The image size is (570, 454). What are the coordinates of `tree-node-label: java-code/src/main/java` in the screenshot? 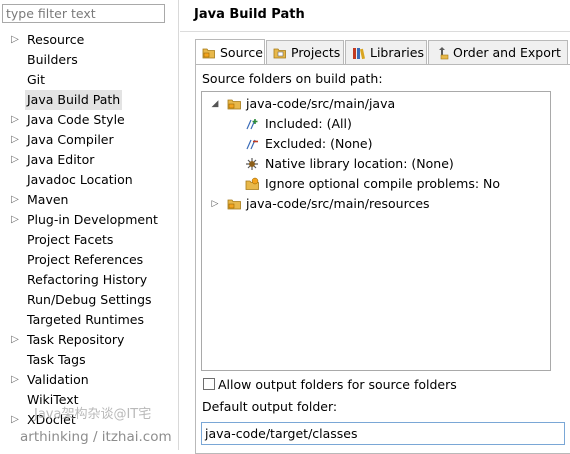 It's located at (321, 103).